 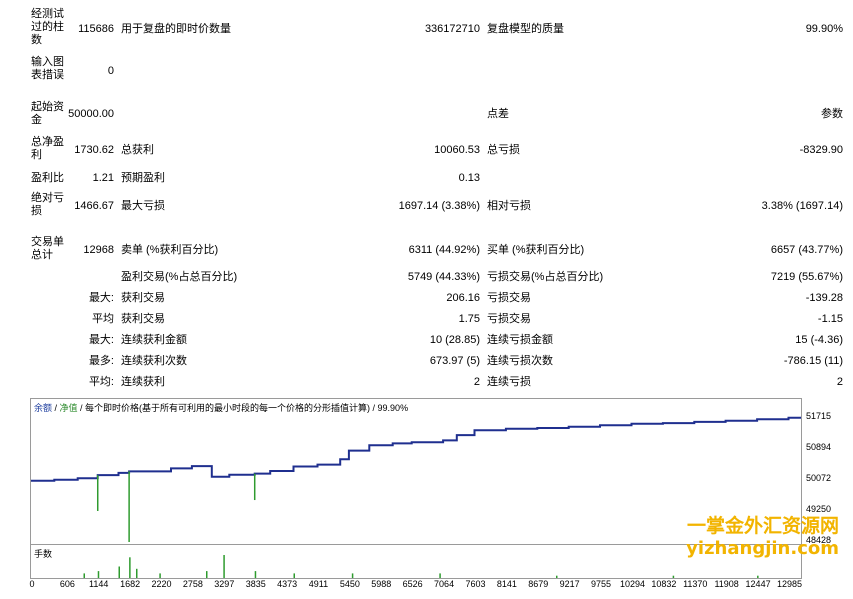 I want to click on rel-drawdown-label: 相对亏损, so click(x=509, y=206).